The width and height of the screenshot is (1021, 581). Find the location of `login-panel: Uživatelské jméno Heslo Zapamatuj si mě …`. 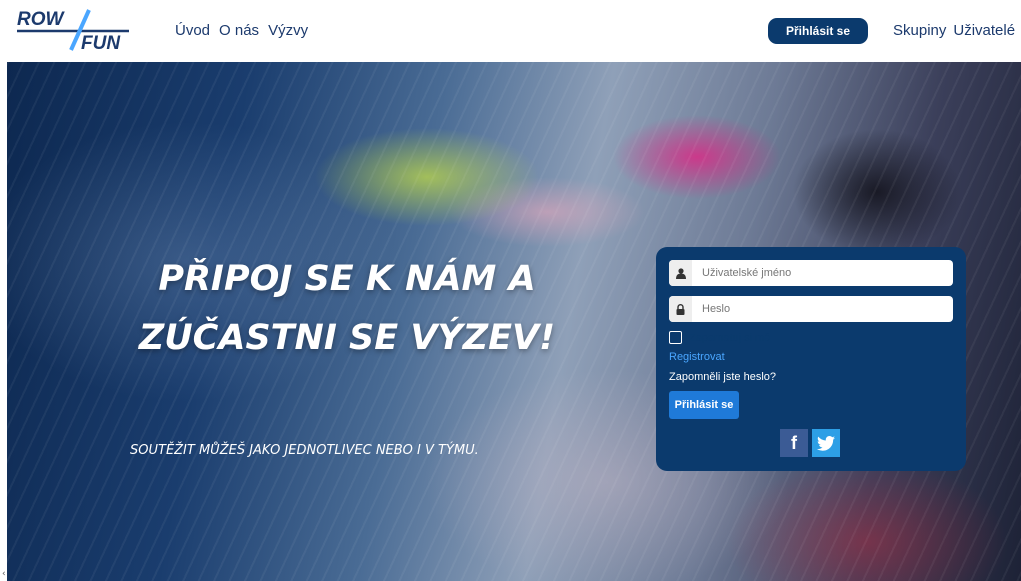

login-panel: Uživatelské jméno Heslo Zapamatuj si mě … is located at coordinates (811, 359).